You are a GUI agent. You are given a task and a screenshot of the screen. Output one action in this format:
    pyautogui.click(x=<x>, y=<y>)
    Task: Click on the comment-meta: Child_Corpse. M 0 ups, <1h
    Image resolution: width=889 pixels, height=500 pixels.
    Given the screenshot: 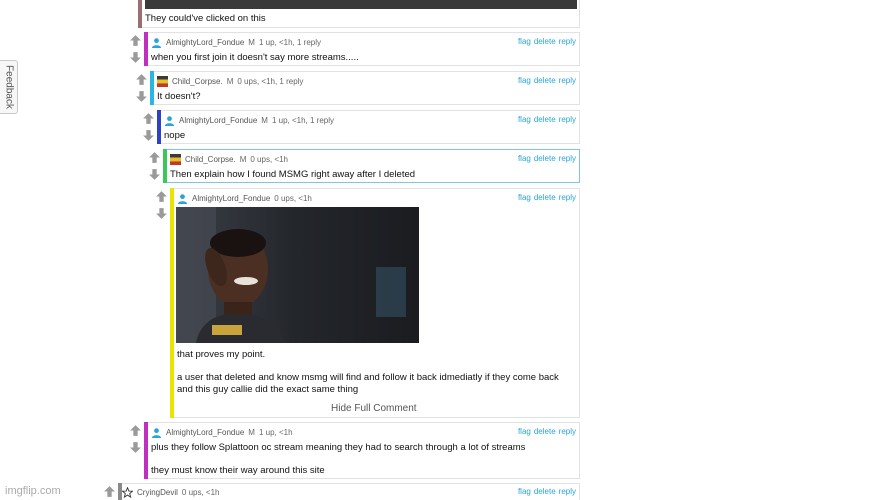 What is the action you would take?
    pyautogui.click(x=229, y=159)
    